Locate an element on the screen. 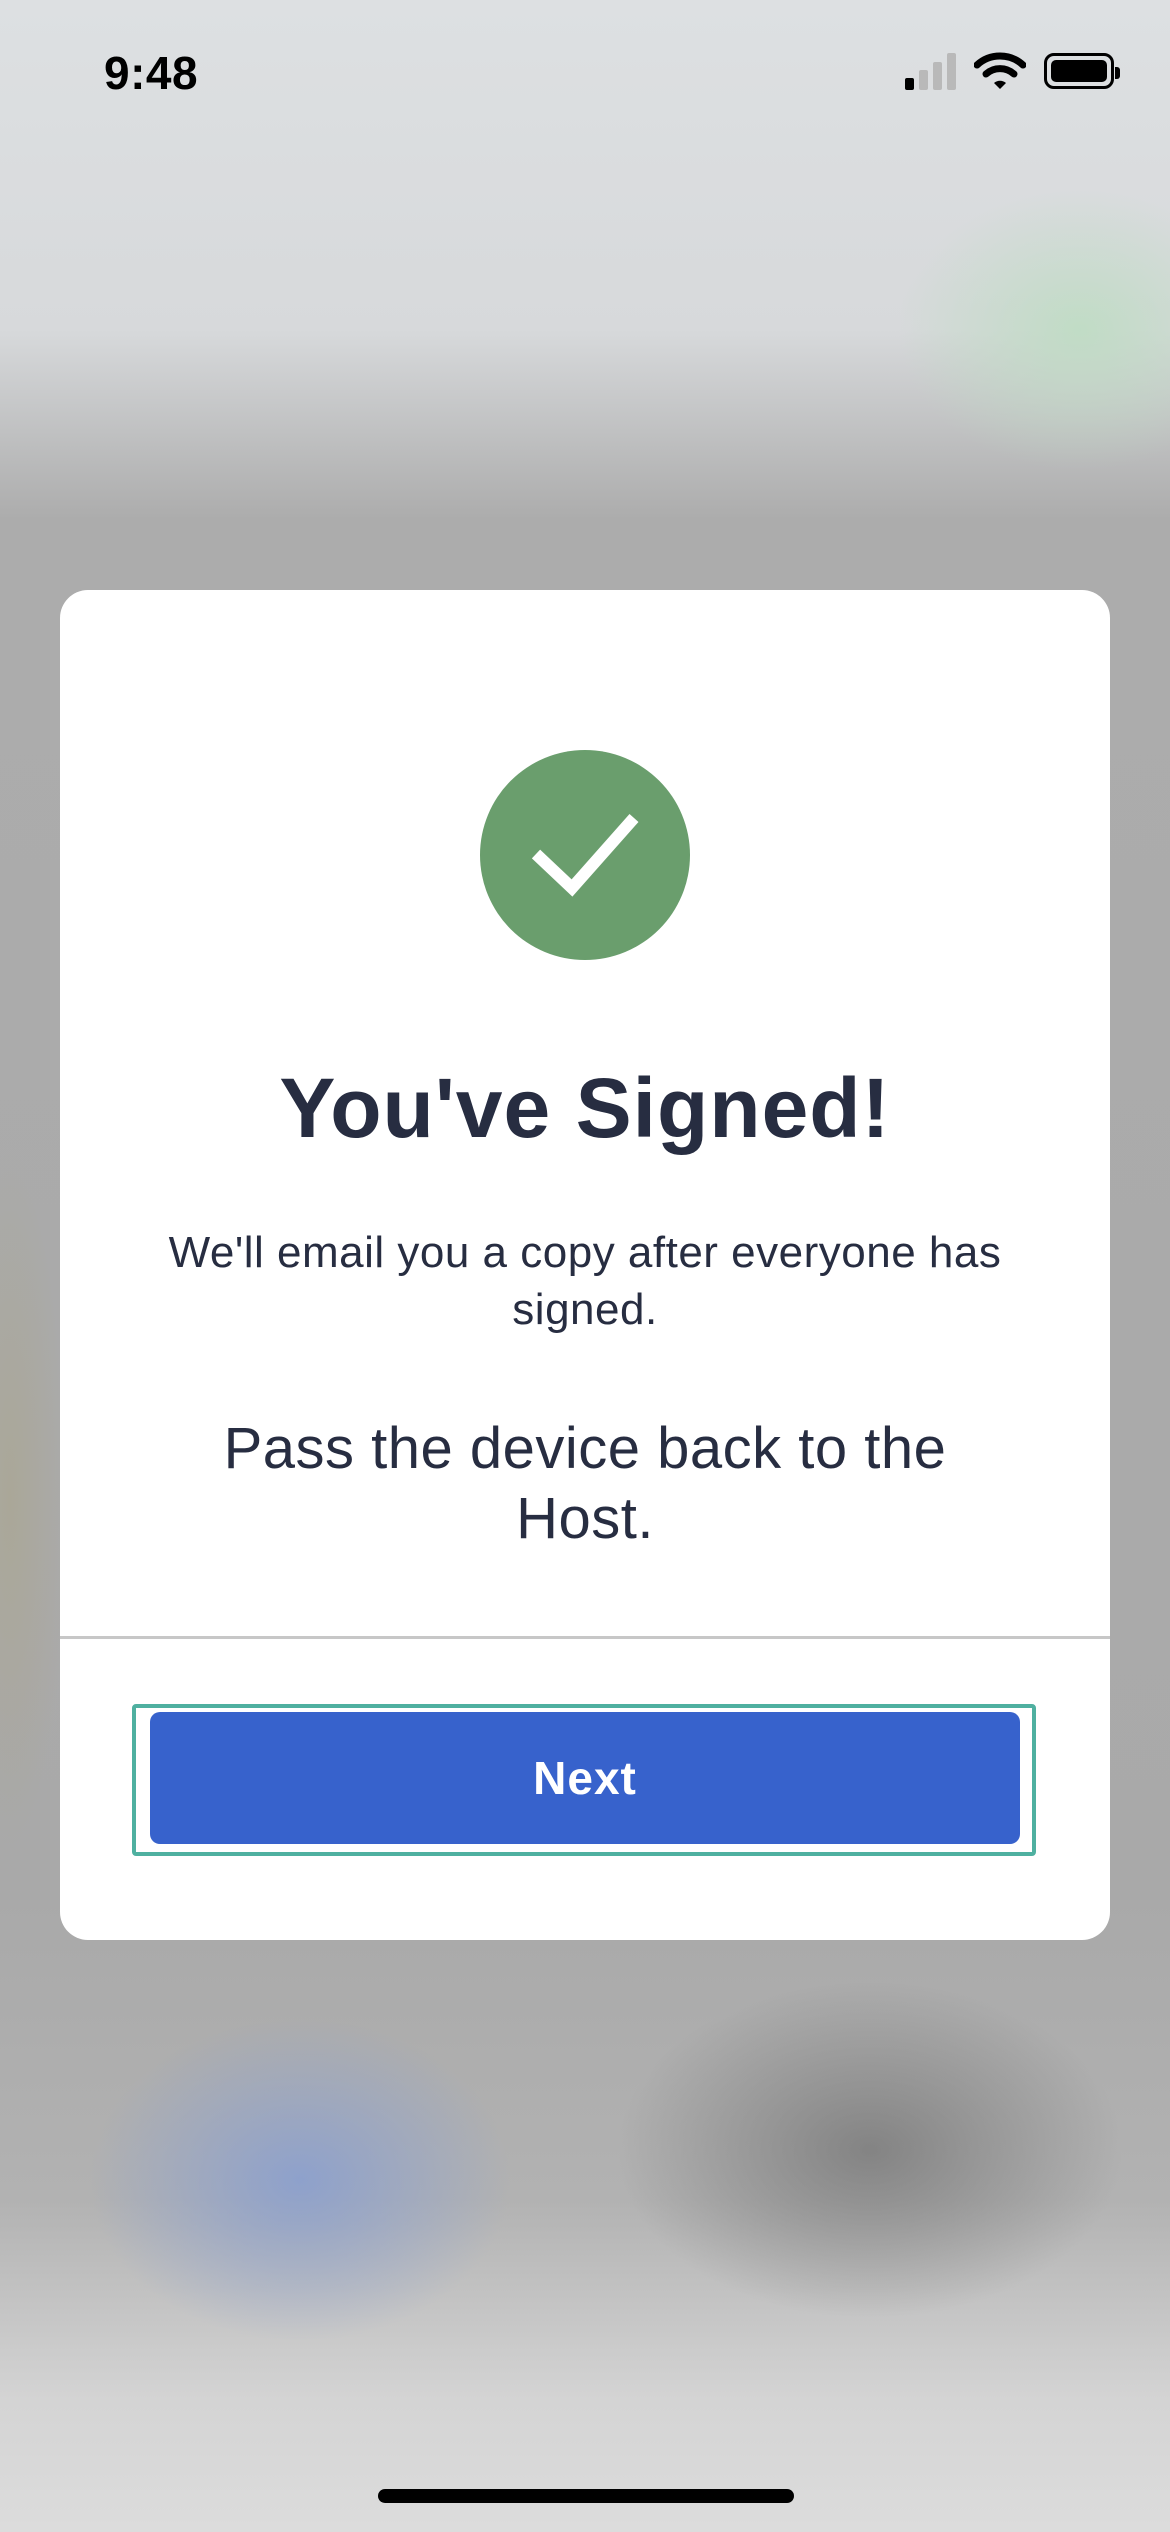 Image resolution: width=1170 pixels, height=2532 pixels. dialog-title: You've Signed! is located at coordinates (585, 1108).